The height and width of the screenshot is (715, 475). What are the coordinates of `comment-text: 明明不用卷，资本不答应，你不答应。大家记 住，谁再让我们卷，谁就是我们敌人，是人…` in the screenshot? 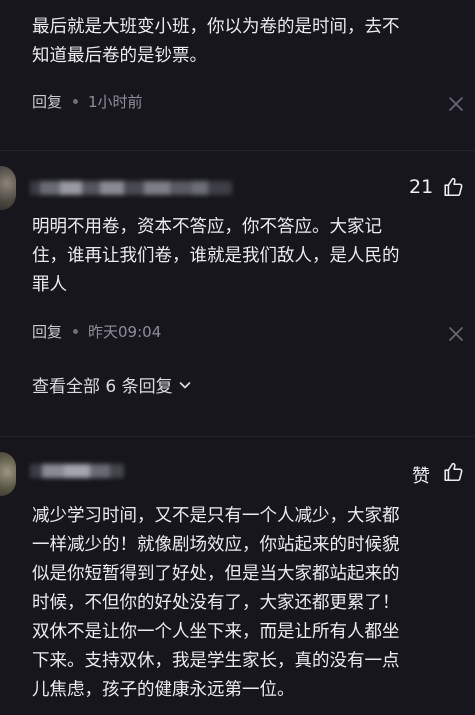 It's located at (216, 256).